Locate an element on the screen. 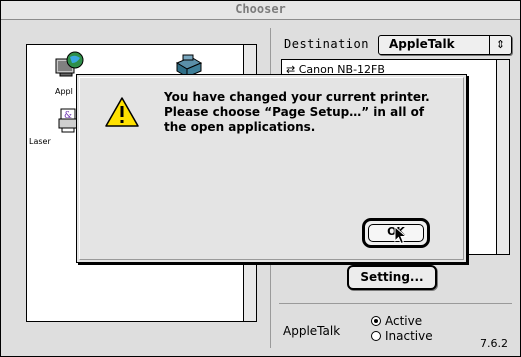  radio-unselected-icon is located at coordinates (376, 336).